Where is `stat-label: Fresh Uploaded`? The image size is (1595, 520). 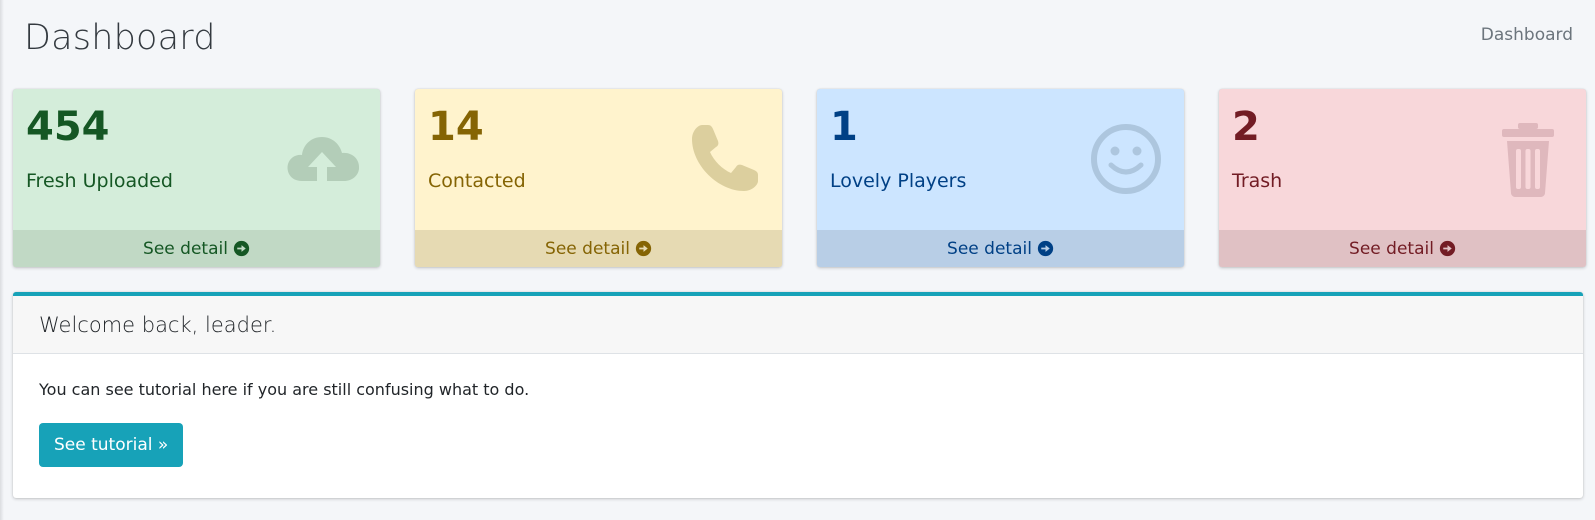 stat-label: Fresh Uploaded is located at coordinates (99, 181).